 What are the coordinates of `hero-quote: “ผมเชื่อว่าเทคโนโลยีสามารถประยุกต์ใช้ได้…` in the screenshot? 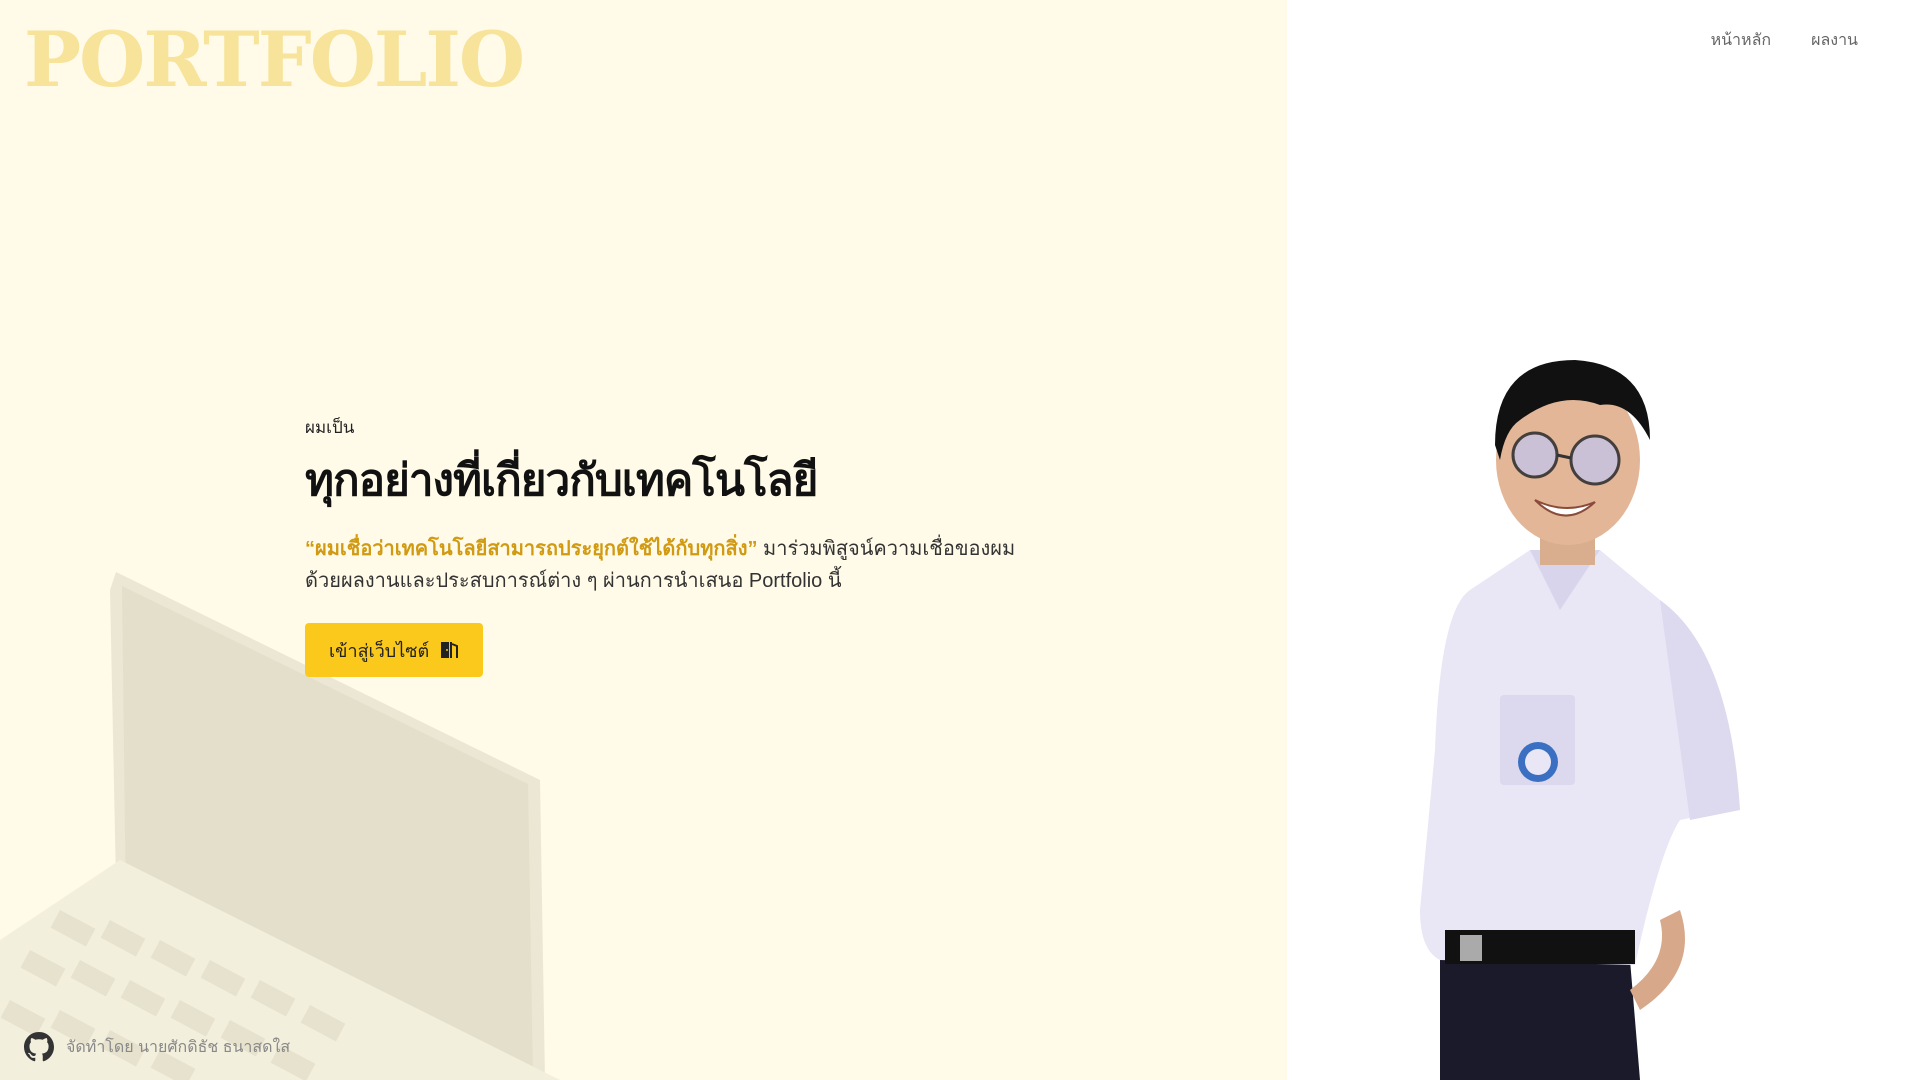 It's located at (531, 549).